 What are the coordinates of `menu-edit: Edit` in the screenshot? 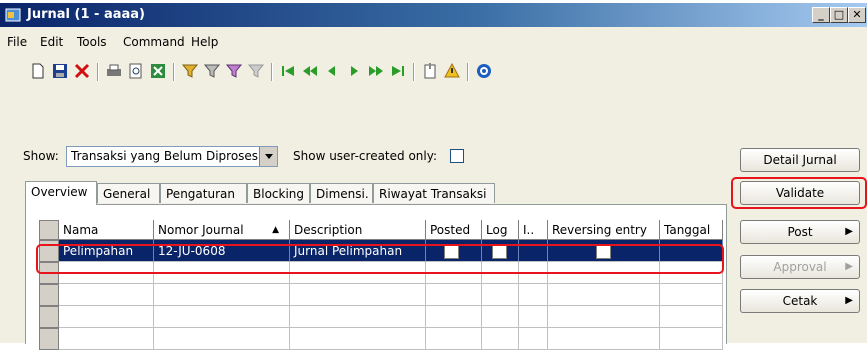 It's located at (51, 42).